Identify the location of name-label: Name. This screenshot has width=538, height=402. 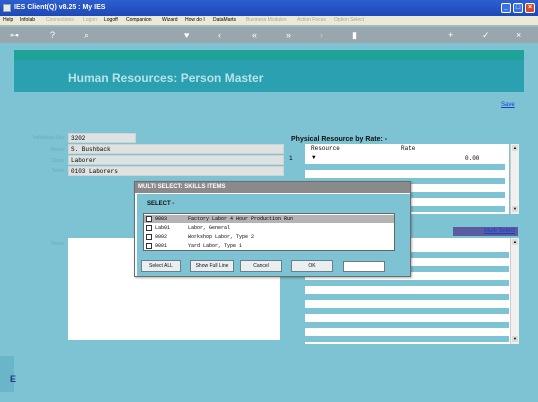
(57, 150).